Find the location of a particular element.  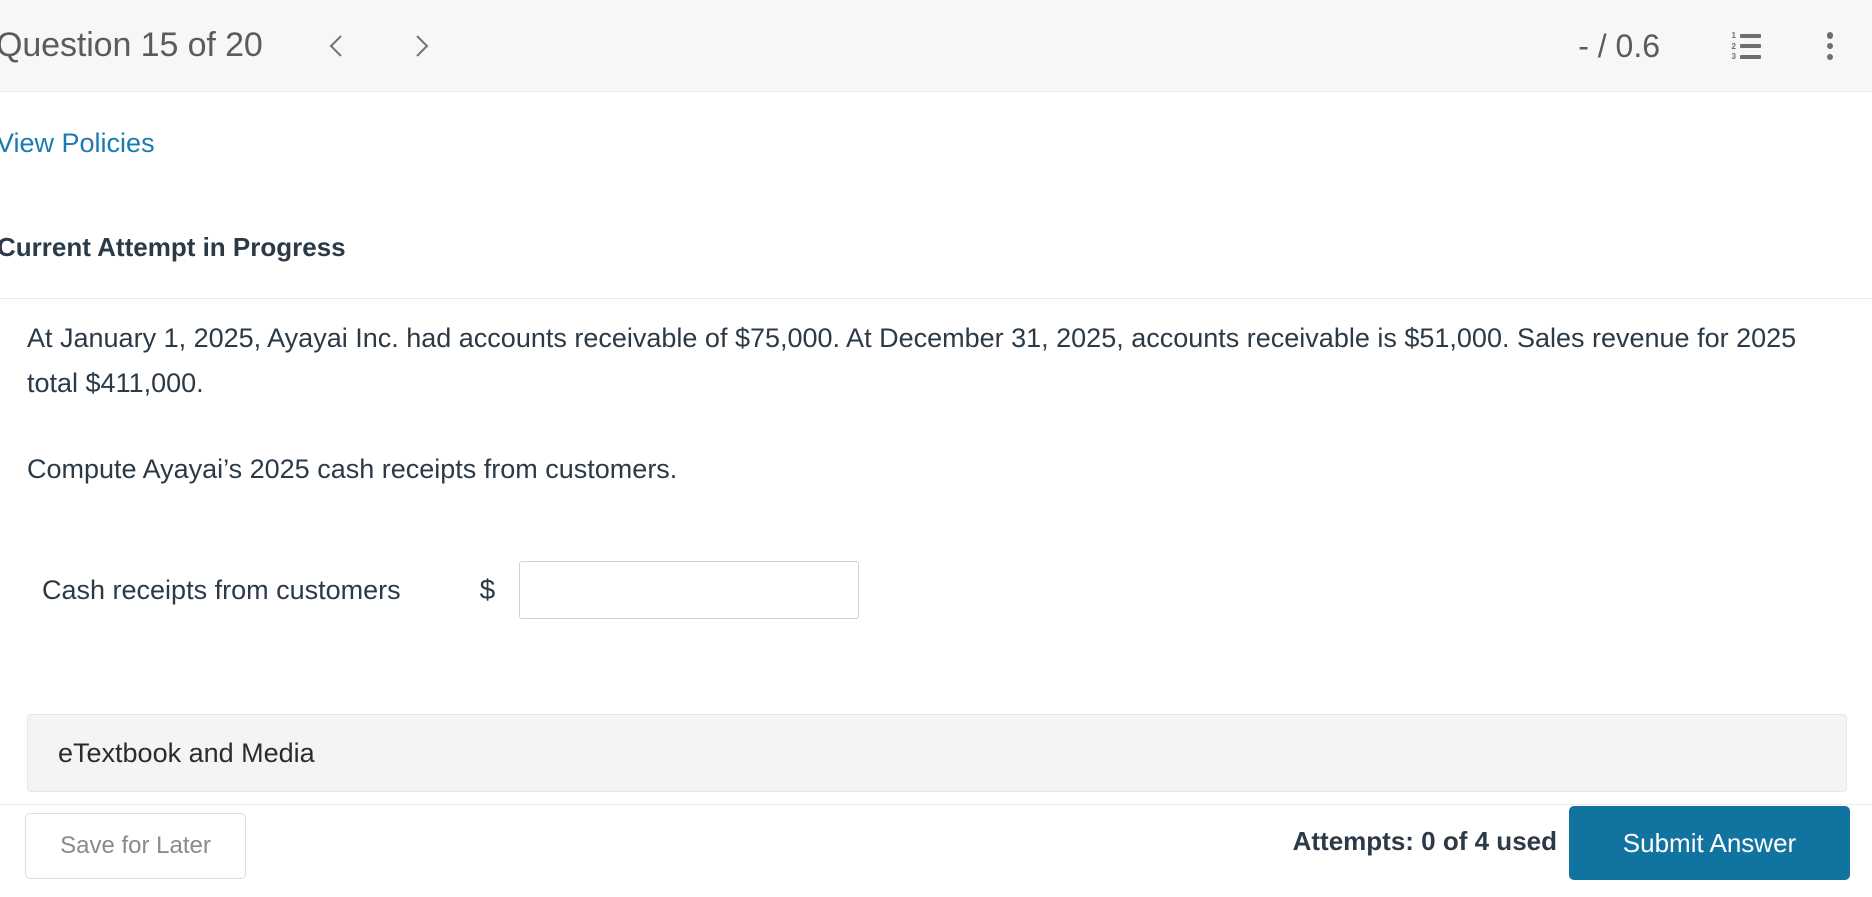

numbered-list-row: 1 is located at coordinates (1747, 35).